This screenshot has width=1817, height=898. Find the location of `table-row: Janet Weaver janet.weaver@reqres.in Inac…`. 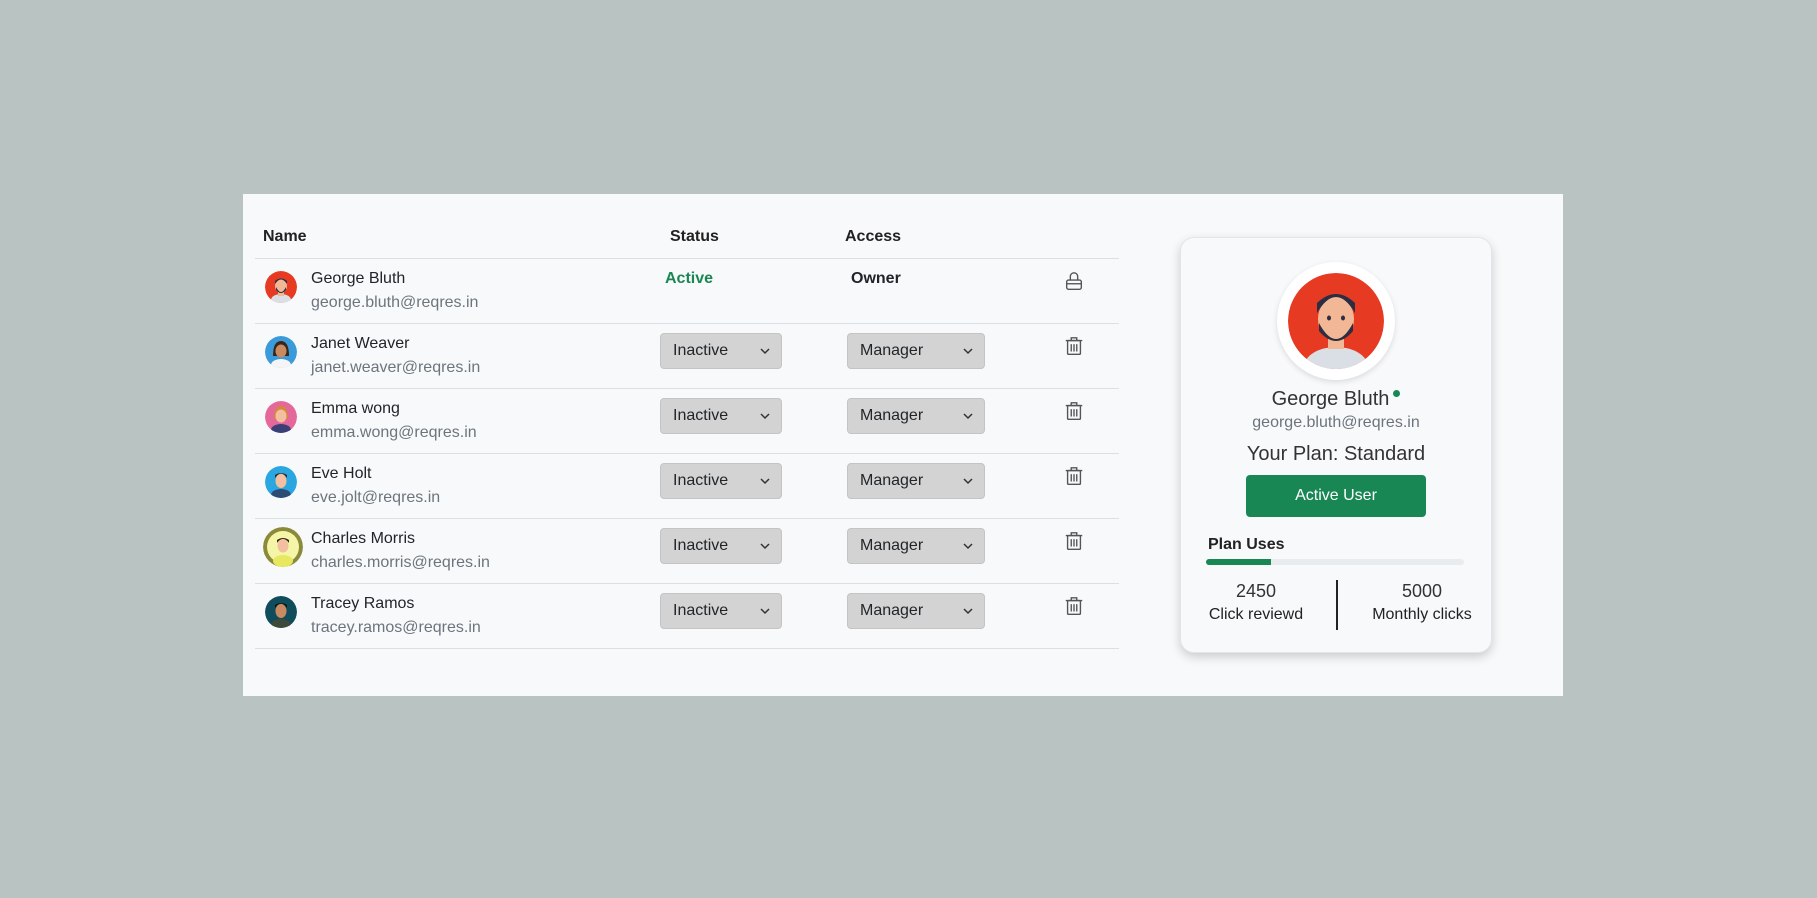

table-row: Janet Weaver janet.weaver@reqres.in Inac… is located at coordinates (687, 356).